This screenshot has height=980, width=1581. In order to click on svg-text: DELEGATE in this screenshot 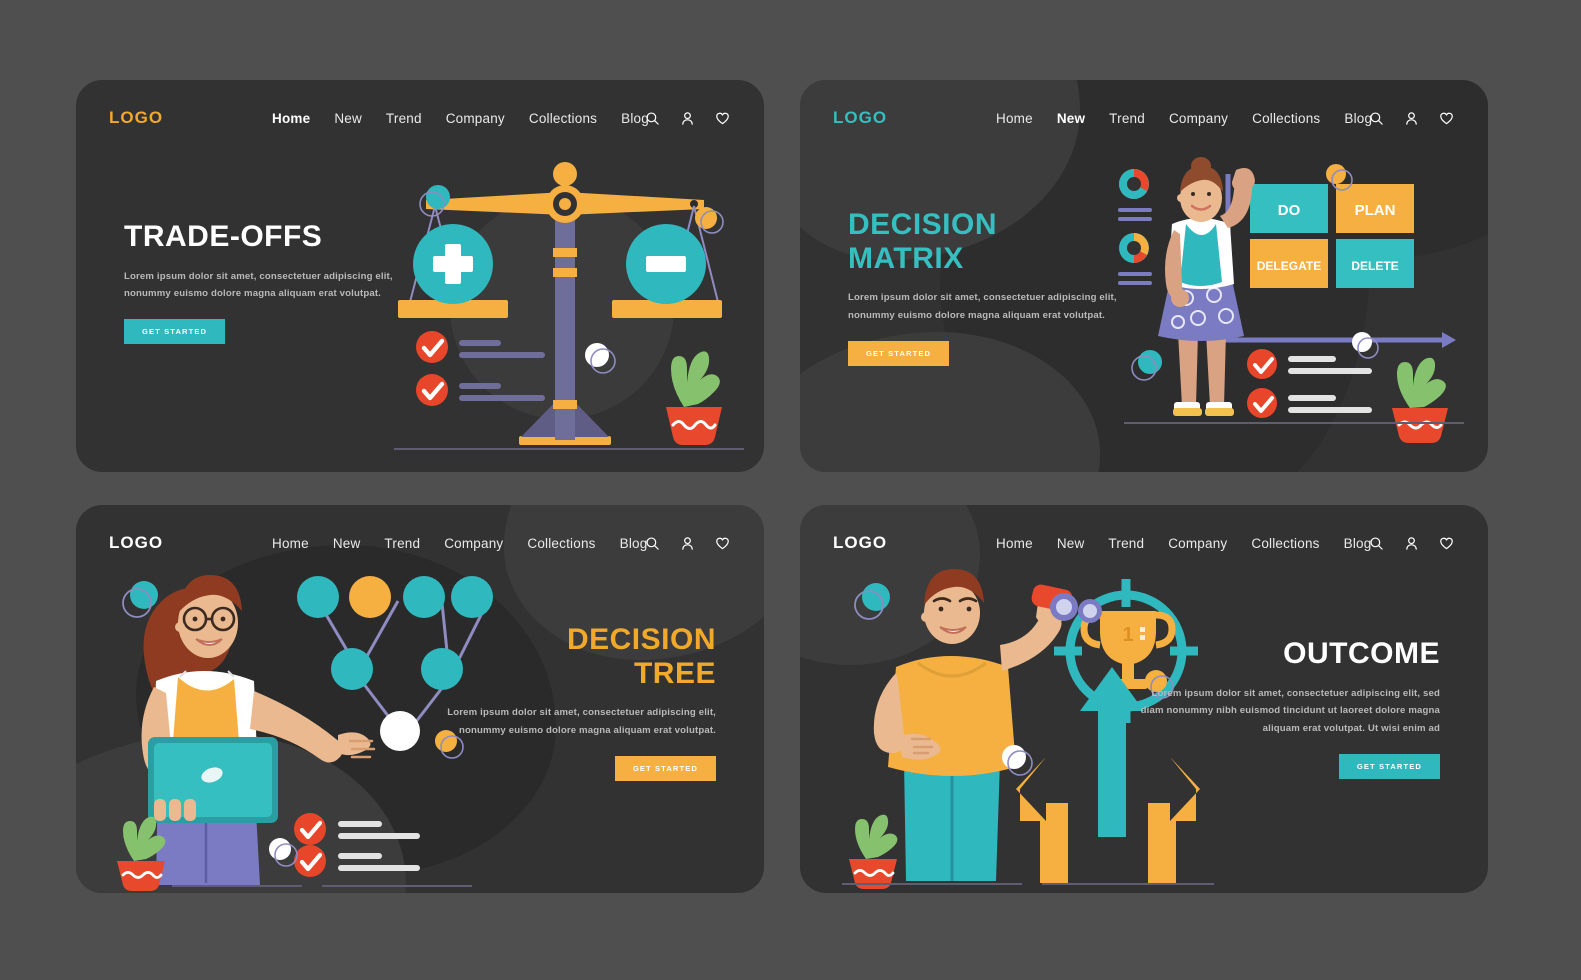, I will do `click(1289, 266)`.